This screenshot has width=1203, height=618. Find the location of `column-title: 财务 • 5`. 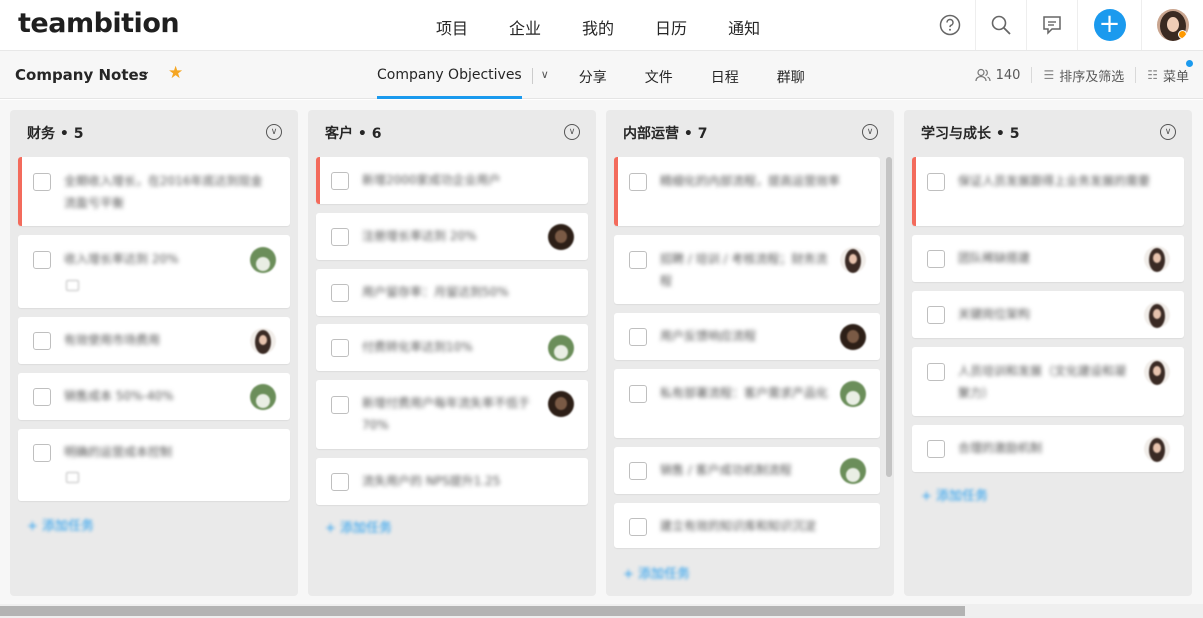

column-title: 财务 • 5 is located at coordinates (55, 134).